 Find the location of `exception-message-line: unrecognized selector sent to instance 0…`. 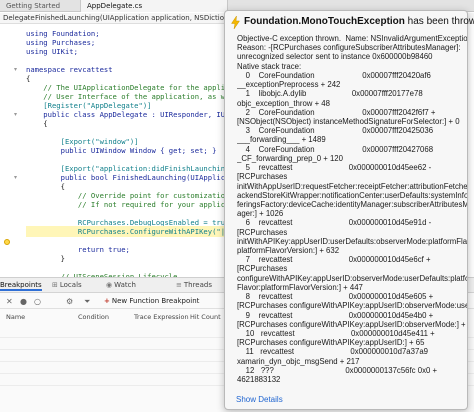

exception-message-line: unrecognized selector sent to instance 0… is located at coordinates (335, 57).